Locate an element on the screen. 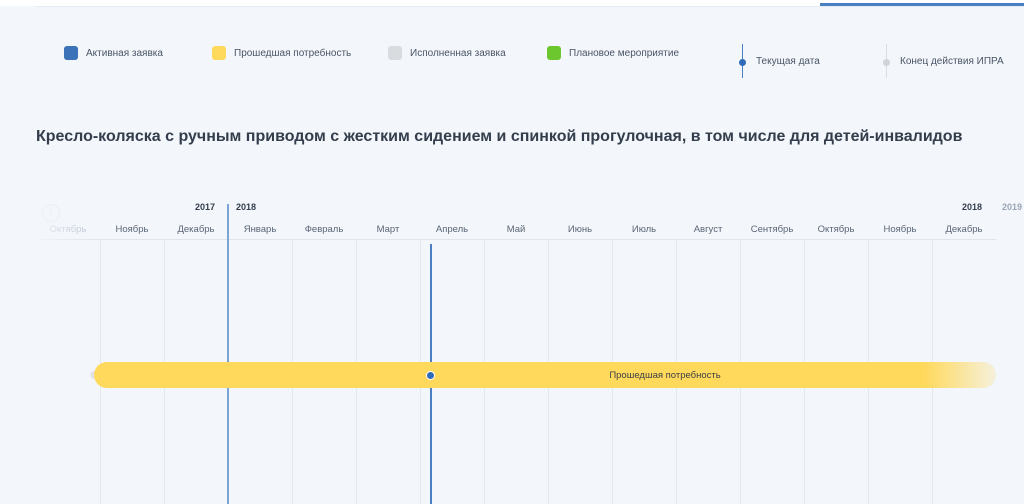 This screenshot has height=504, width=1024. month-label: Март is located at coordinates (388, 229).